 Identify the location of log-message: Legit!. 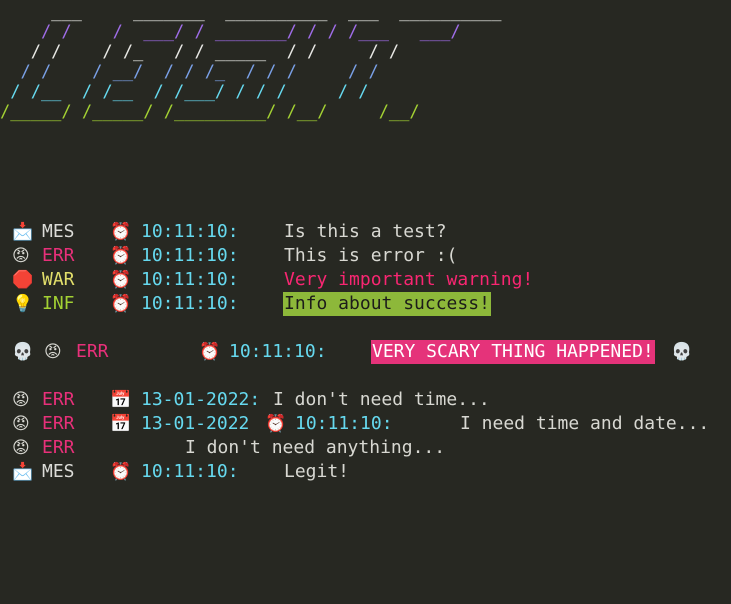
(317, 471).